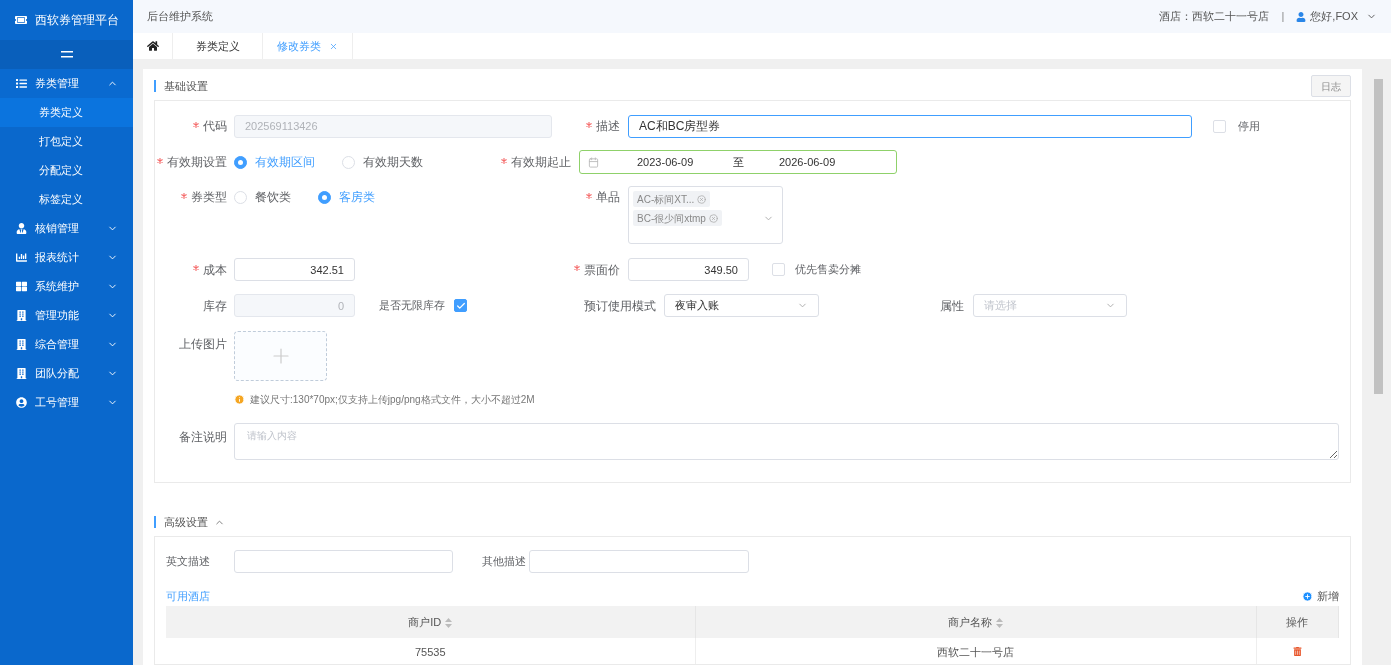 This screenshot has height=665, width=1391. I want to click on home-icon, so click(152, 46).